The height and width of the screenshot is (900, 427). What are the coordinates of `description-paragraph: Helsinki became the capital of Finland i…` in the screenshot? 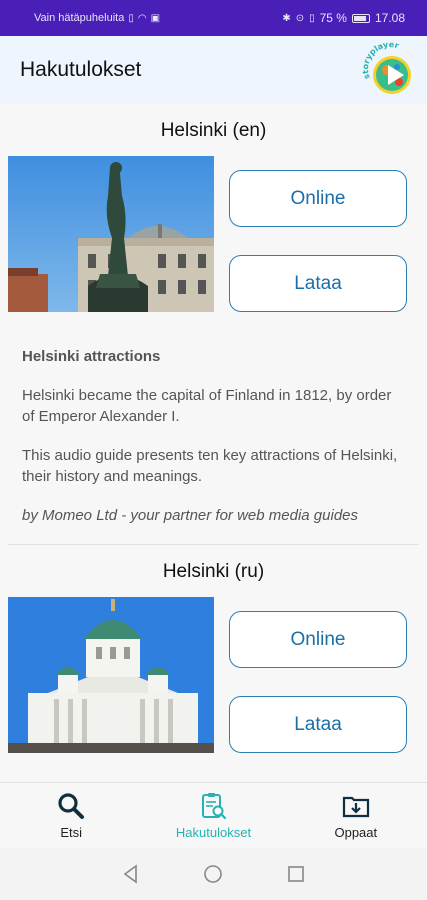 It's located at (207, 406).